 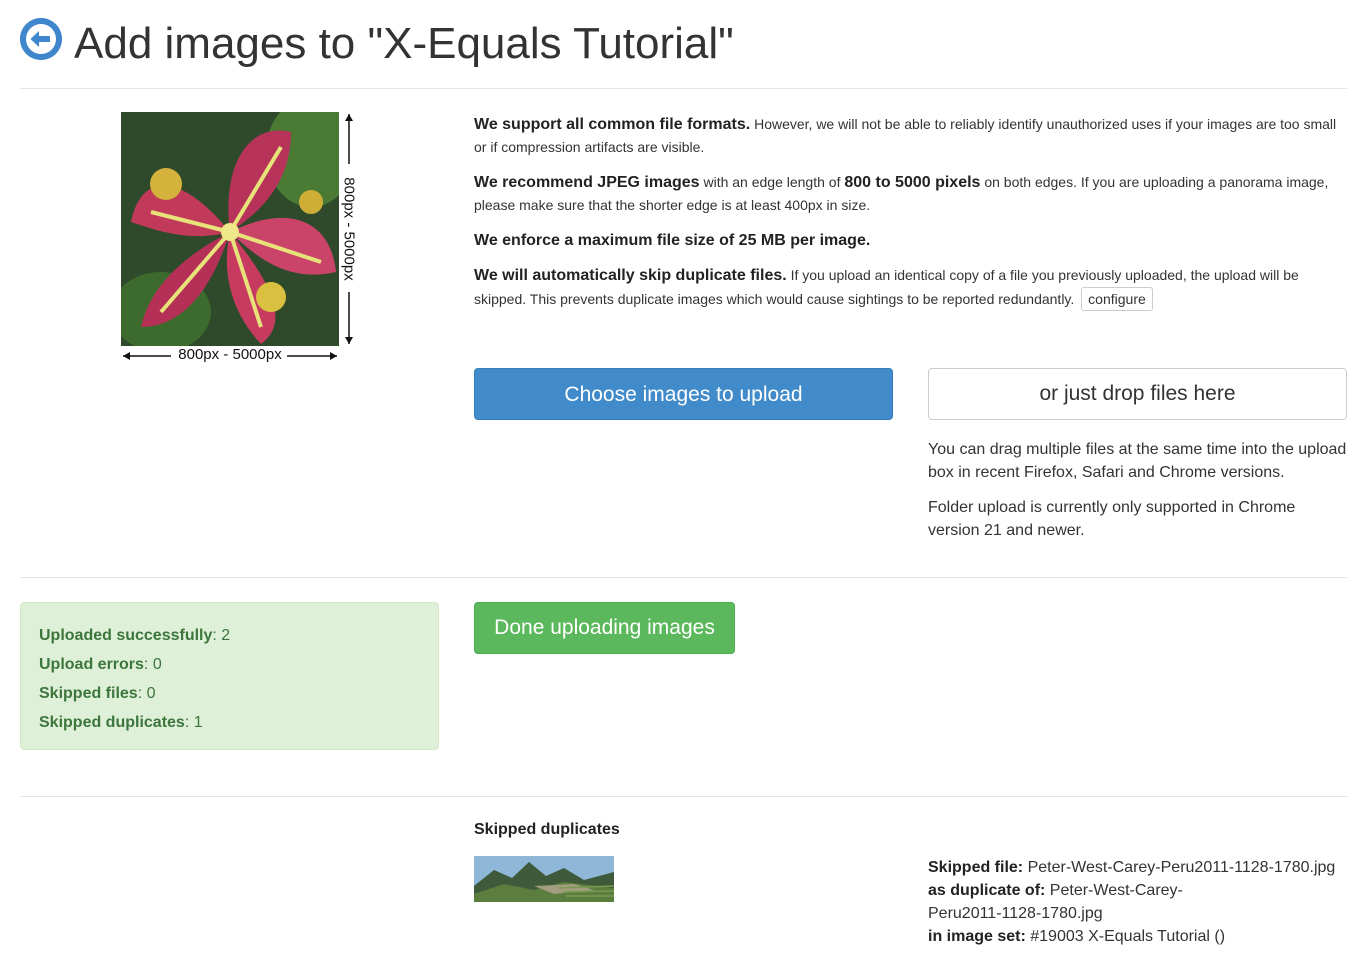 I want to click on errors-count: Upload errors: 0, so click(x=229, y=664).